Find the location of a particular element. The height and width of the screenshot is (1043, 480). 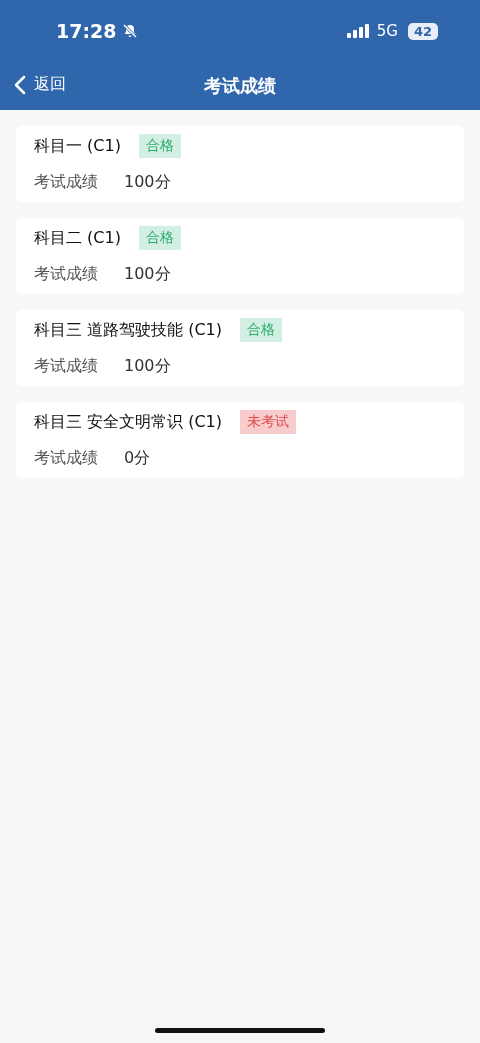

status-badge: 未考试 is located at coordinates (268, 422).